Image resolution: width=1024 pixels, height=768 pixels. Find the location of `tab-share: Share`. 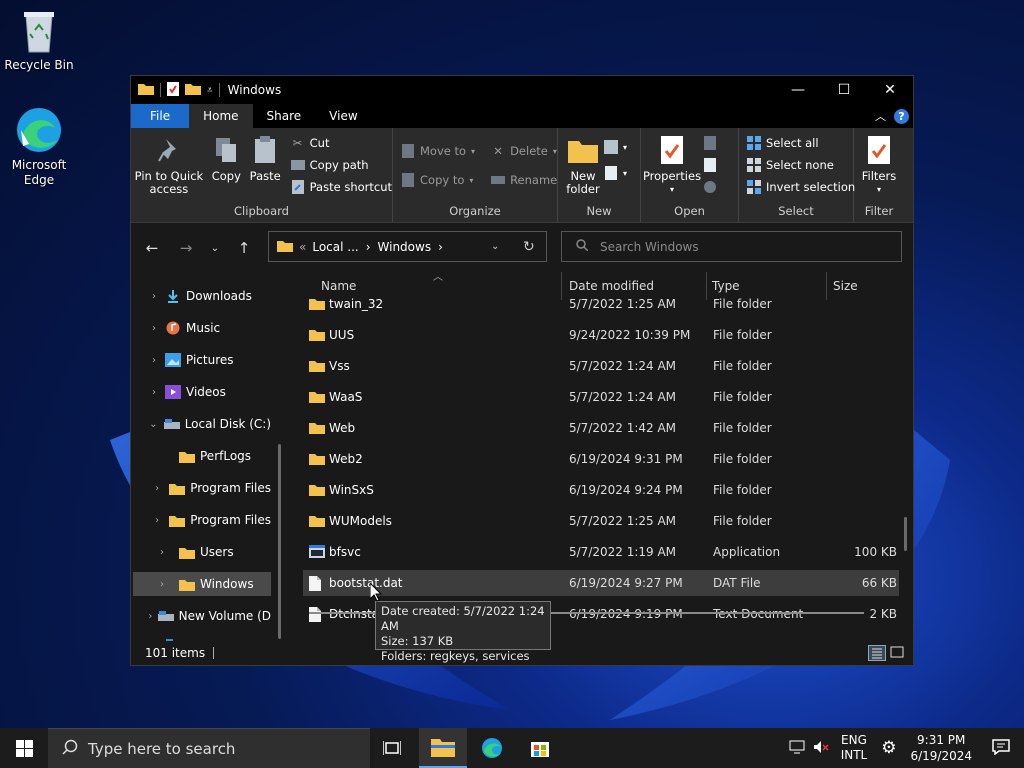

tab-share: Share is located at coordinates (284, 116).